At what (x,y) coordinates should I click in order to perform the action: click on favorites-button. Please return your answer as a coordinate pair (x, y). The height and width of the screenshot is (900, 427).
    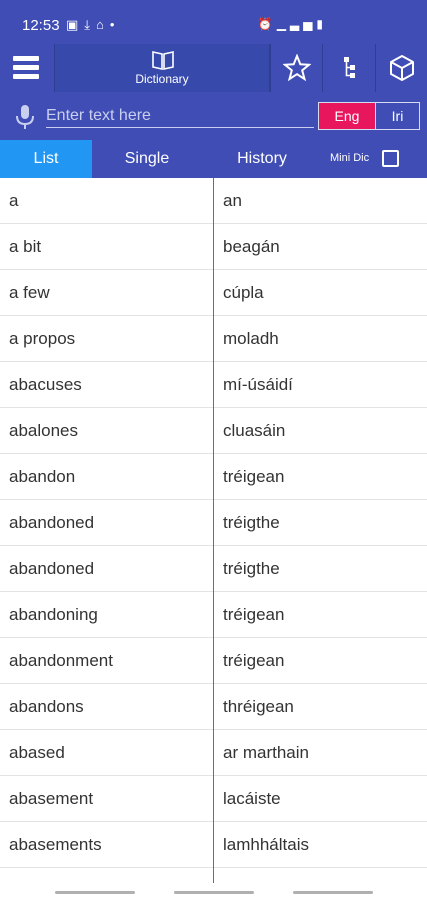
    Looking at the image, I should click on (296, 68).